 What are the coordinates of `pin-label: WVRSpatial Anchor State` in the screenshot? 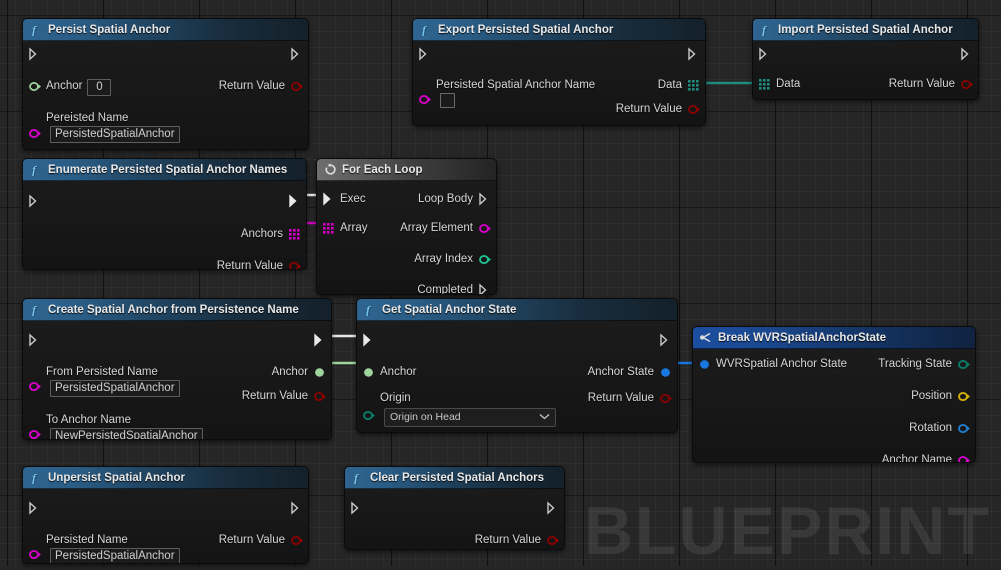 It's located at (782, 364).